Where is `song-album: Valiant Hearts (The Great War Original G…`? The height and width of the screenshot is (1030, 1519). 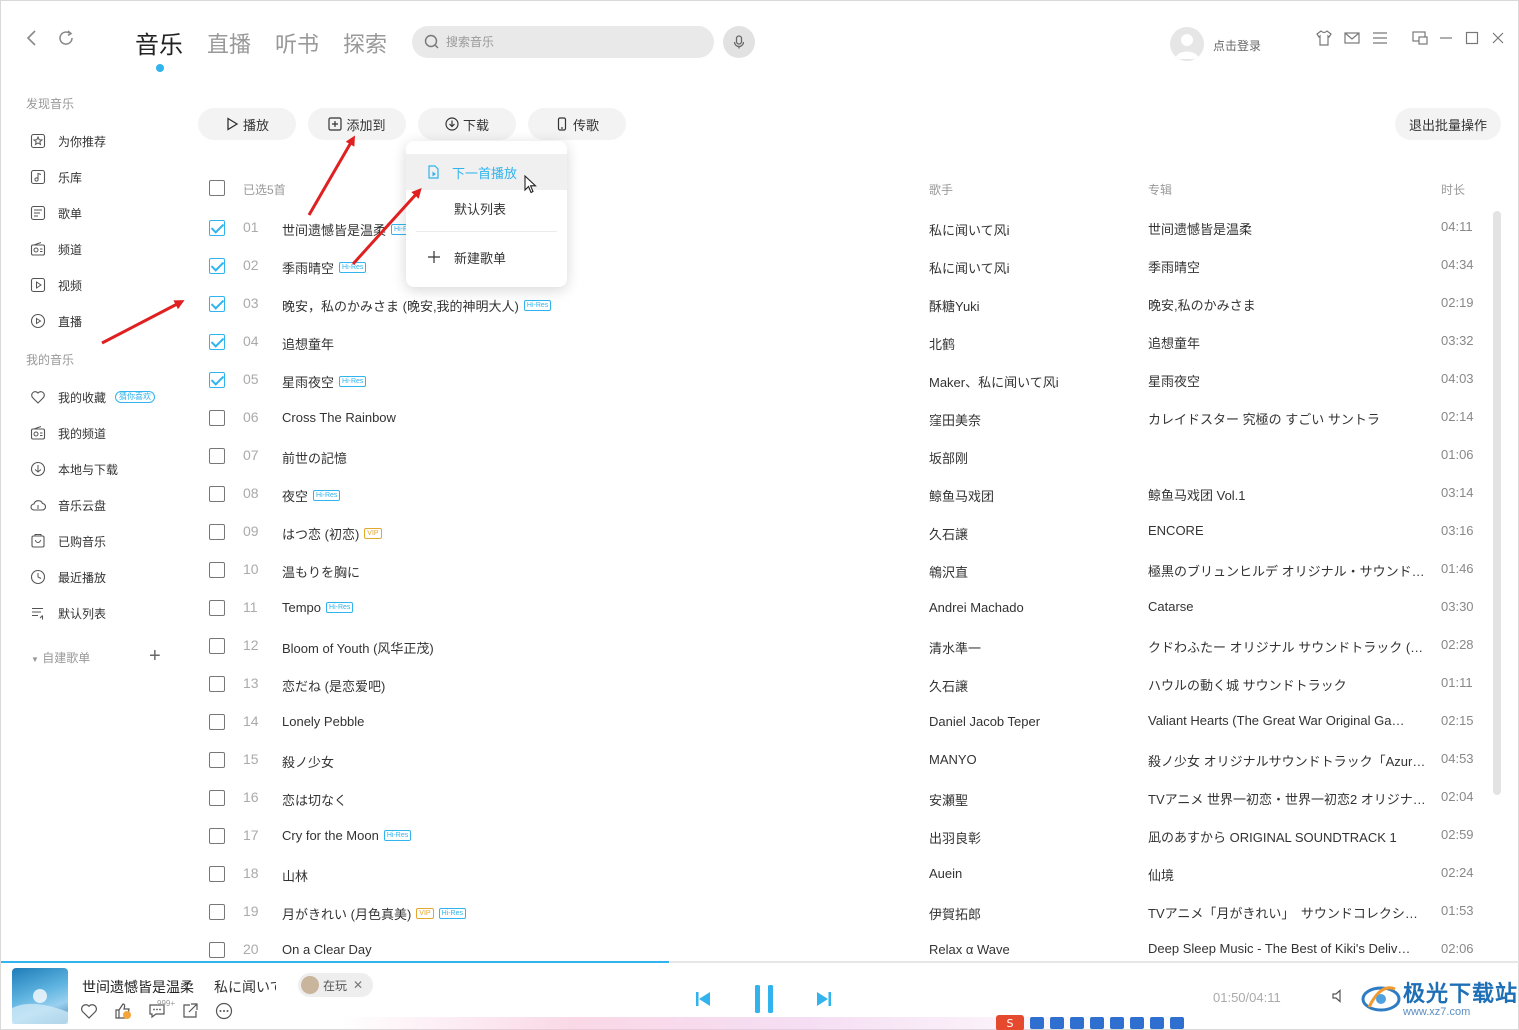
song-album: Valiant Hearts (The Great War Original G… is located at coordinates (1287, 720).